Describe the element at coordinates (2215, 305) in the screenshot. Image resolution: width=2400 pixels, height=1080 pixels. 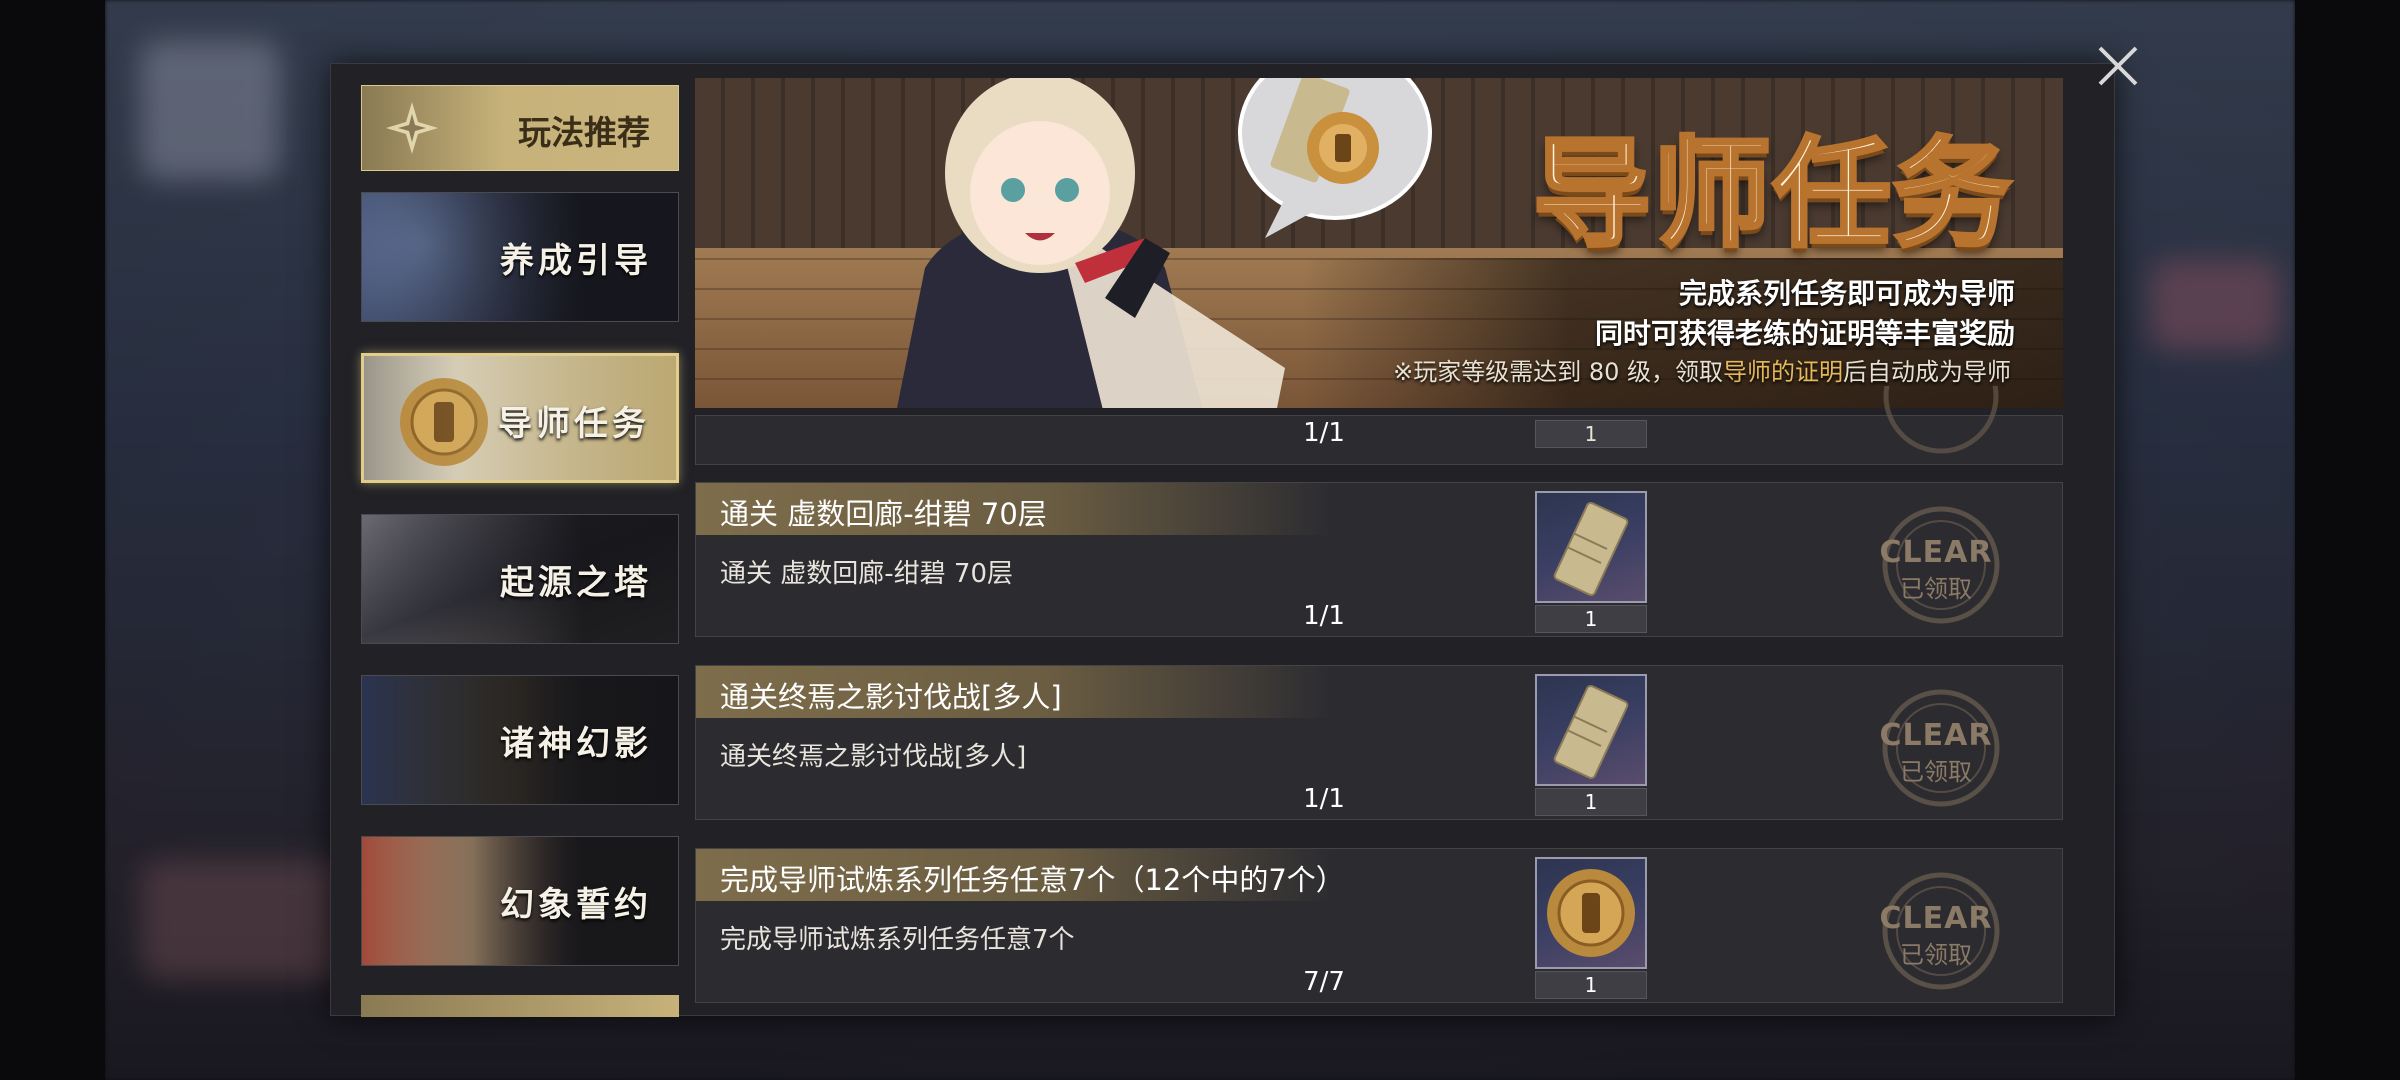
I see `background-panel-blur` at that location.